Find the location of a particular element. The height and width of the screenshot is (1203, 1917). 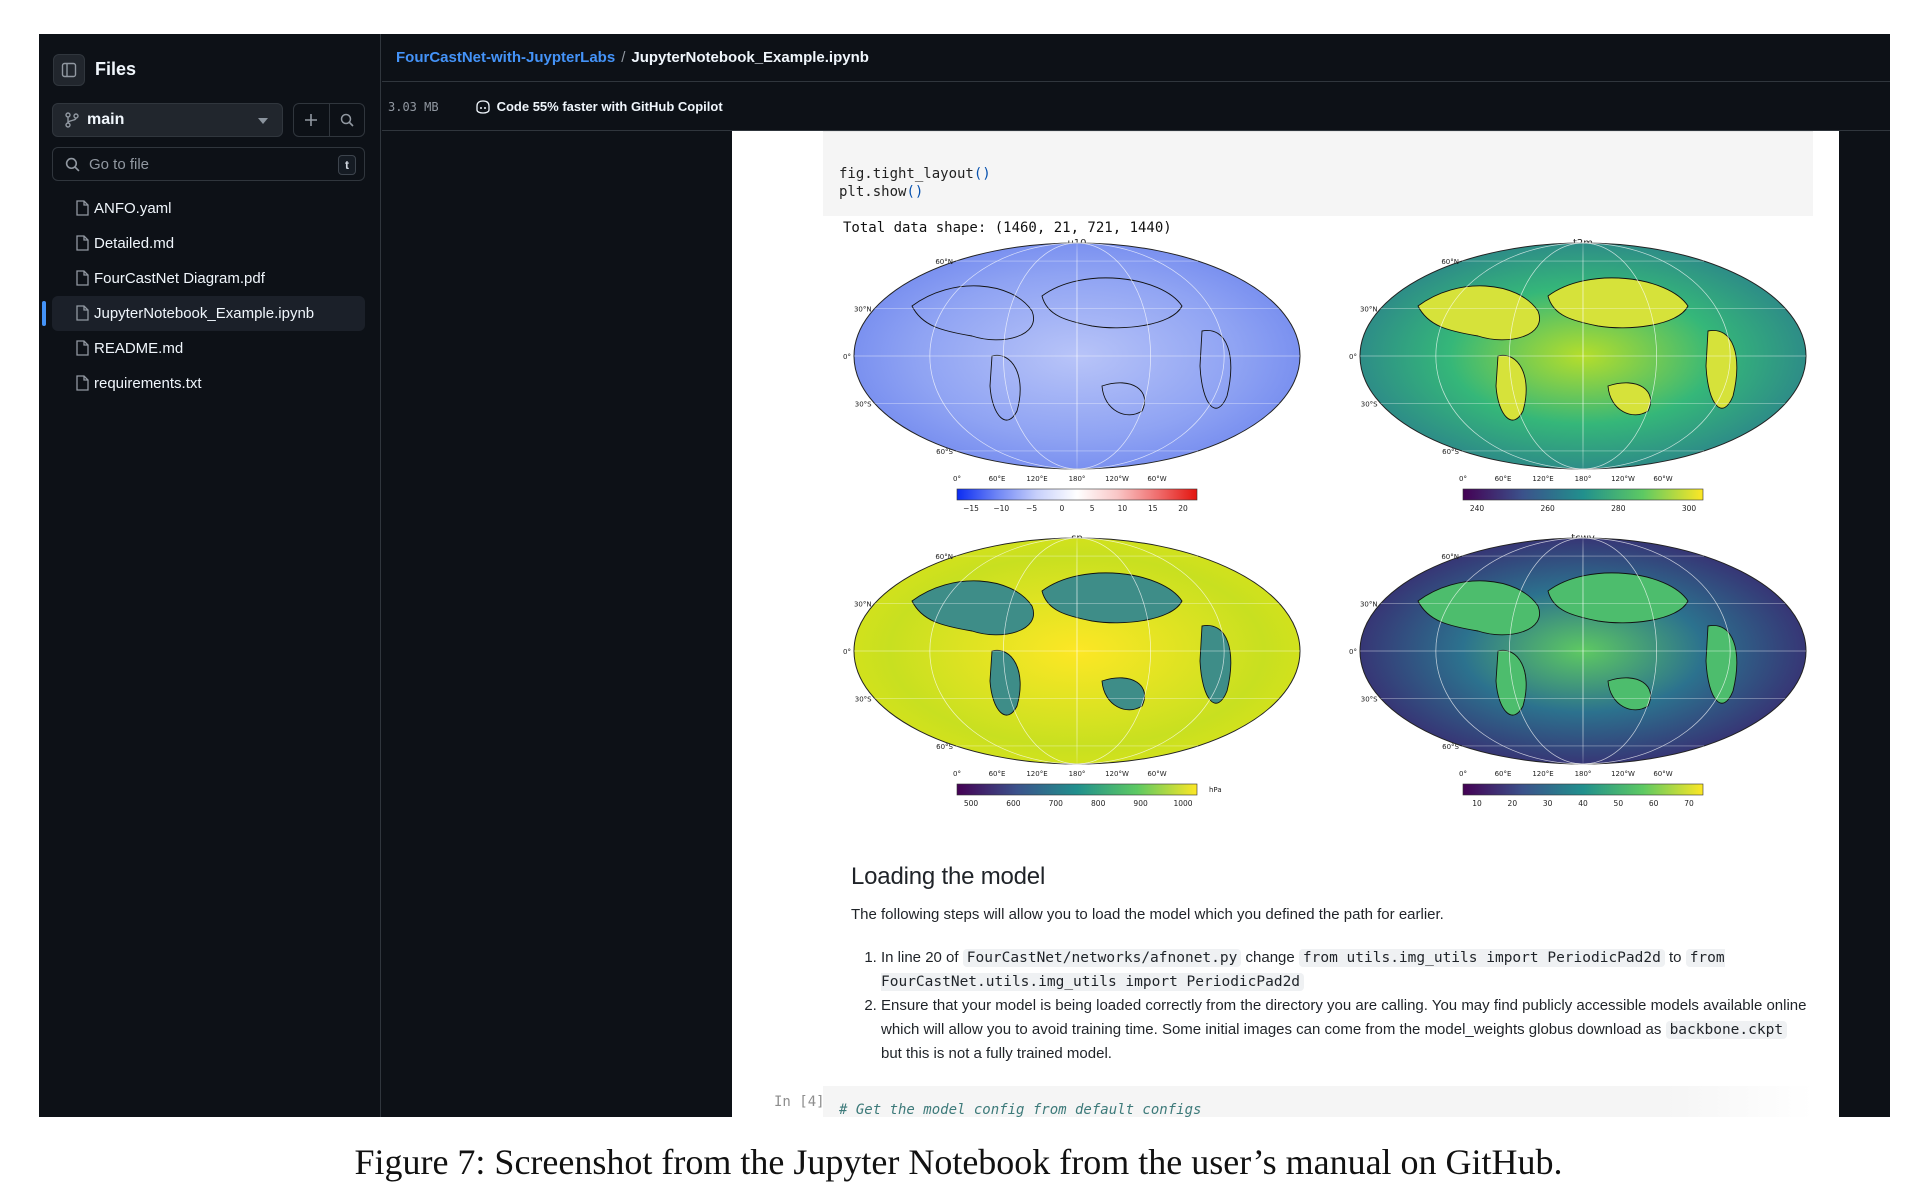

code-cell: fig.tight_layout() plt.show() is located at coordinates (1318, 173).